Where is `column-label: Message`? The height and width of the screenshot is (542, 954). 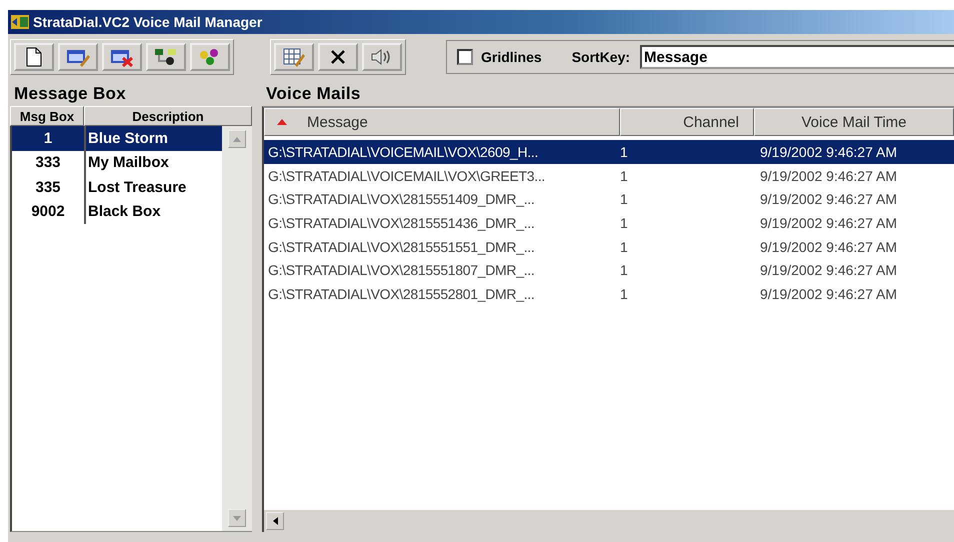 column-label: Message is located at coordinates (337, 122).